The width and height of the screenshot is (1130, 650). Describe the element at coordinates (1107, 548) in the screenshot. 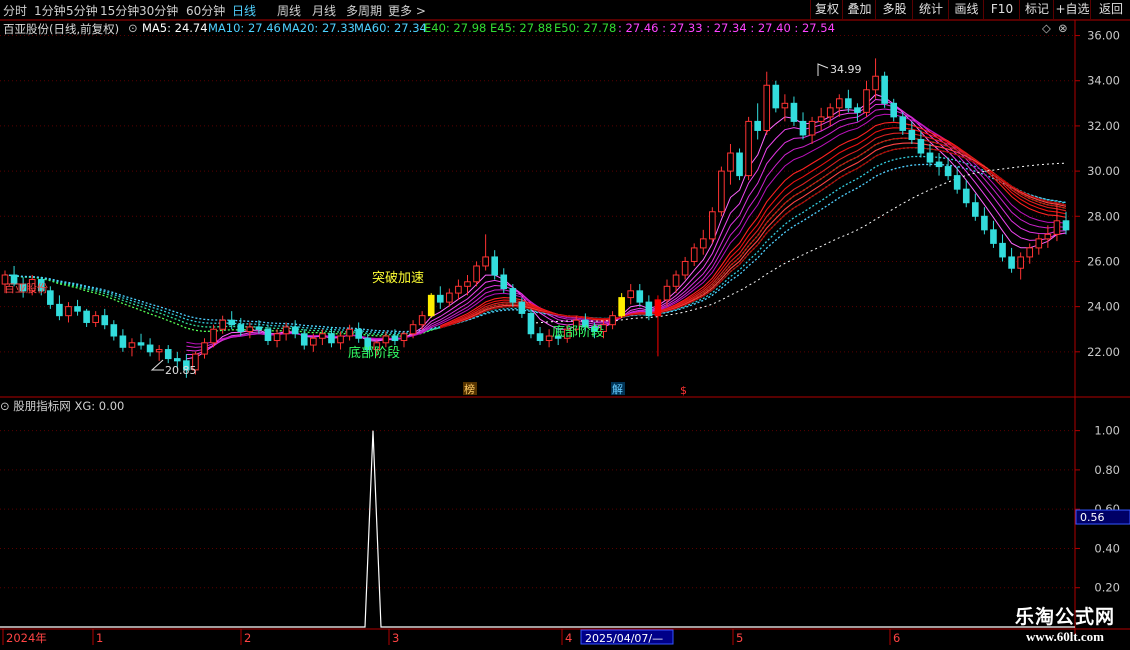

I see `ind-tick-label-1: 0.40` at that location.